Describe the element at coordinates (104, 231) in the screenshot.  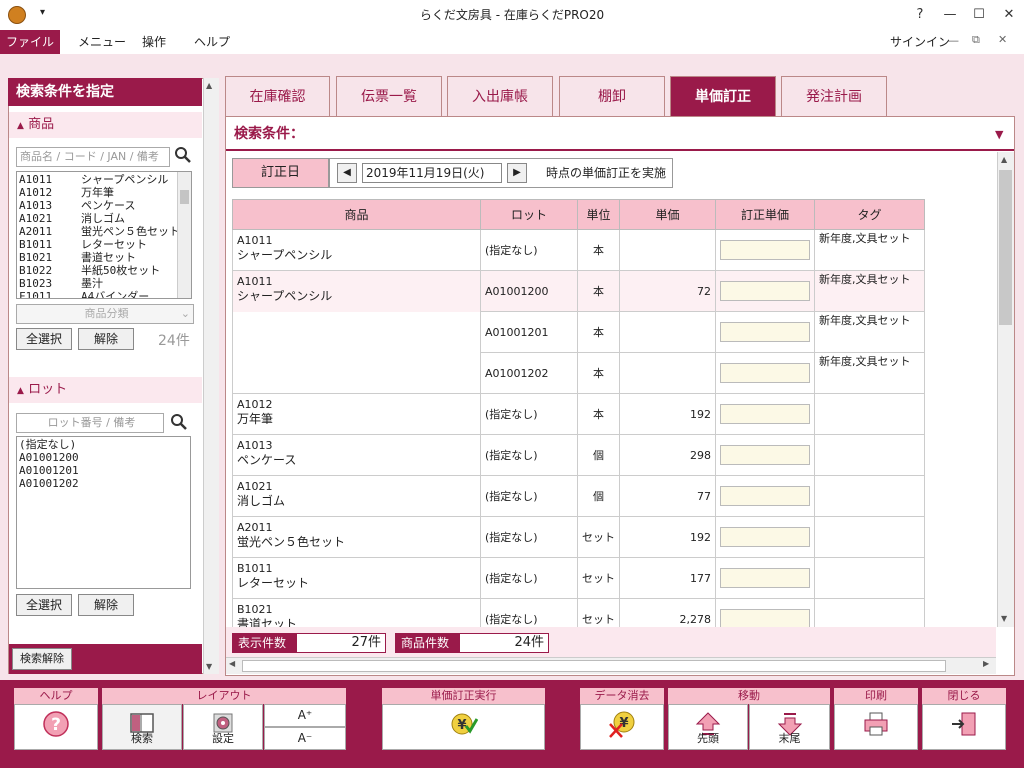
I see `product-list-item: A2011 蛍光ペン５色セット` at that location.